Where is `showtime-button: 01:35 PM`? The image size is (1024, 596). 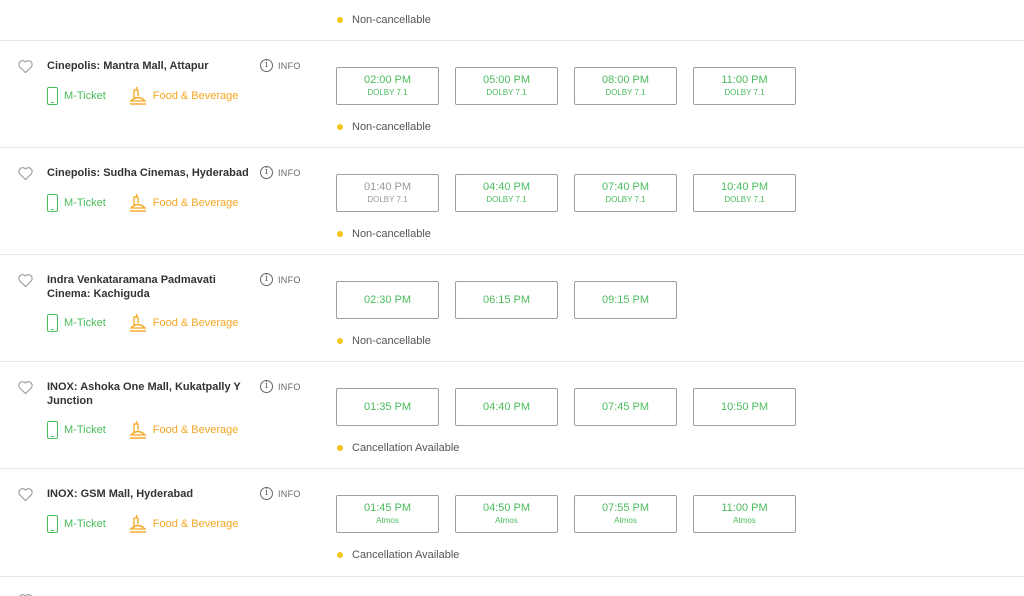
showtime-button: 01:35 PM is located at coordinates (387, 407).